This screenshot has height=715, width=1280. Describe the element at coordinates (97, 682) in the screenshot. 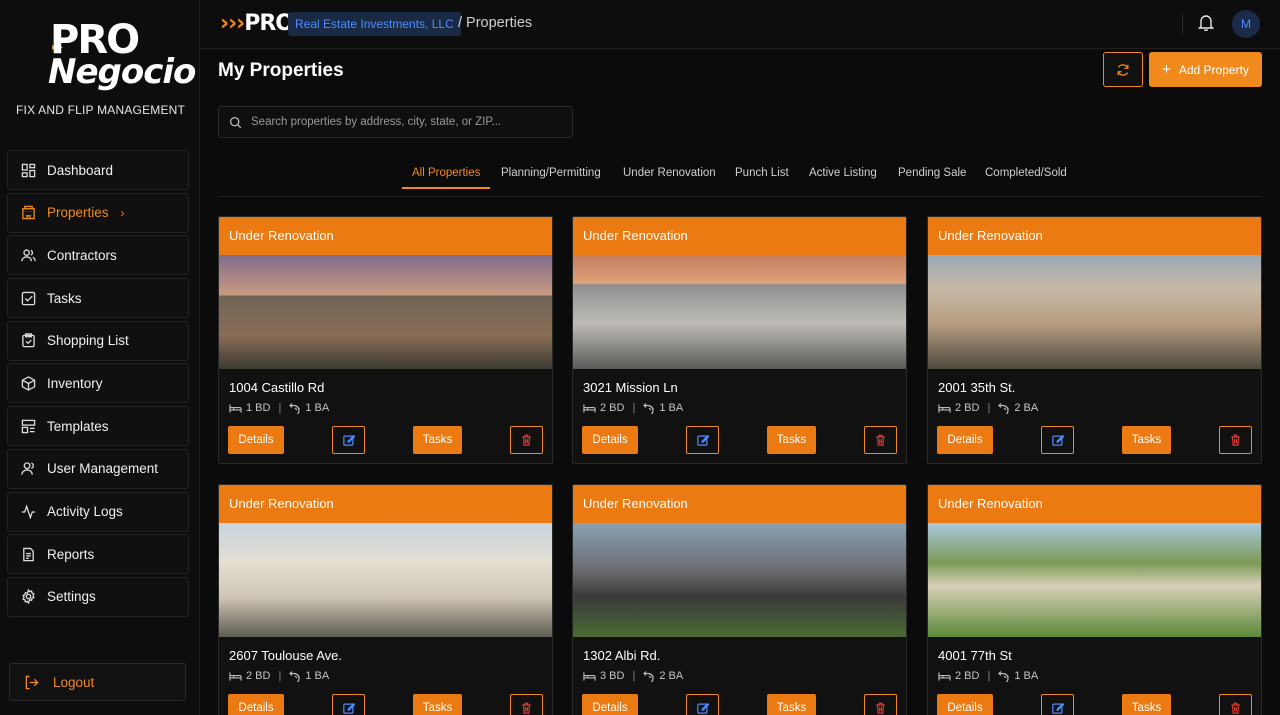

I see `logout-button: Logout` at that location.